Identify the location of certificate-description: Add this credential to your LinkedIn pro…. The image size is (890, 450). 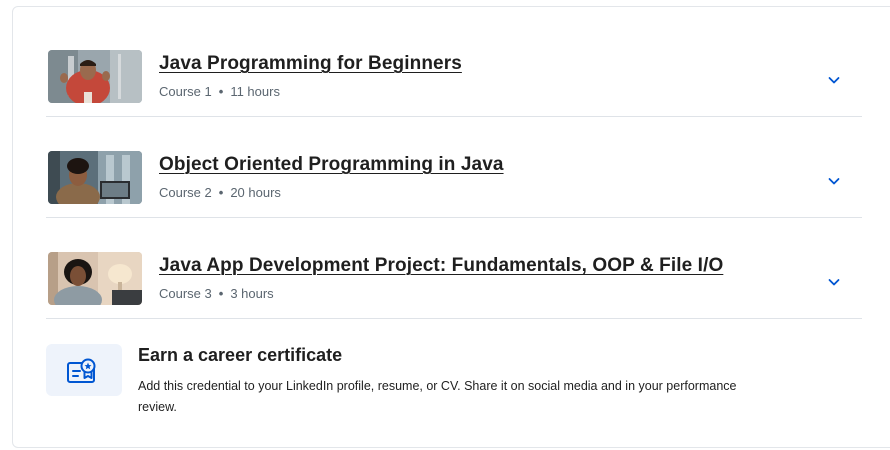
(437, 396).